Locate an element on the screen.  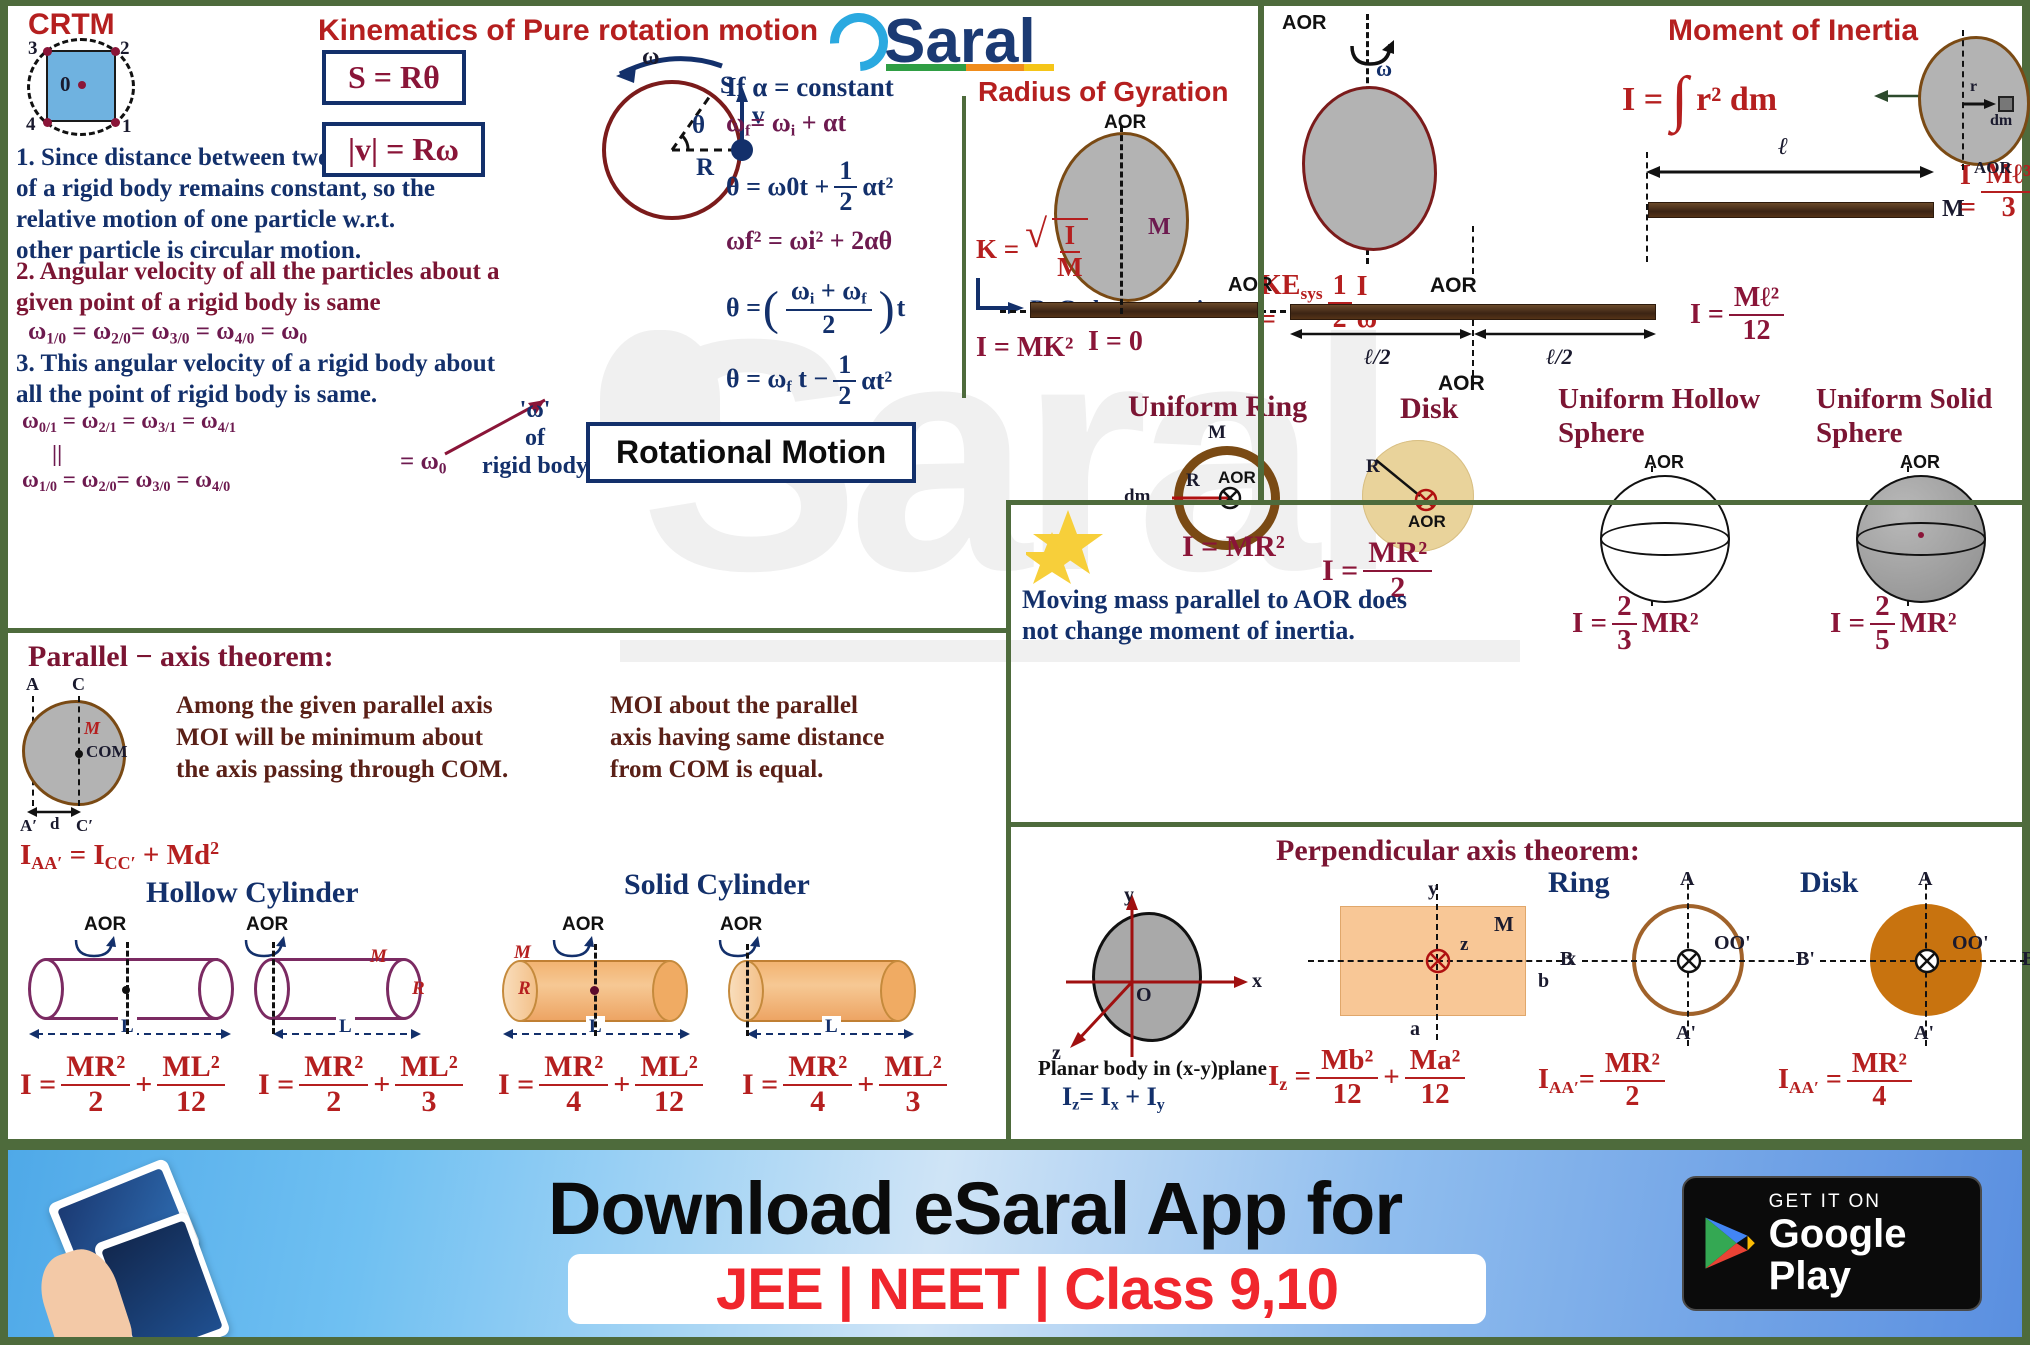
hc-eq1-d2: 12 is located at coordinates (191, 1101).